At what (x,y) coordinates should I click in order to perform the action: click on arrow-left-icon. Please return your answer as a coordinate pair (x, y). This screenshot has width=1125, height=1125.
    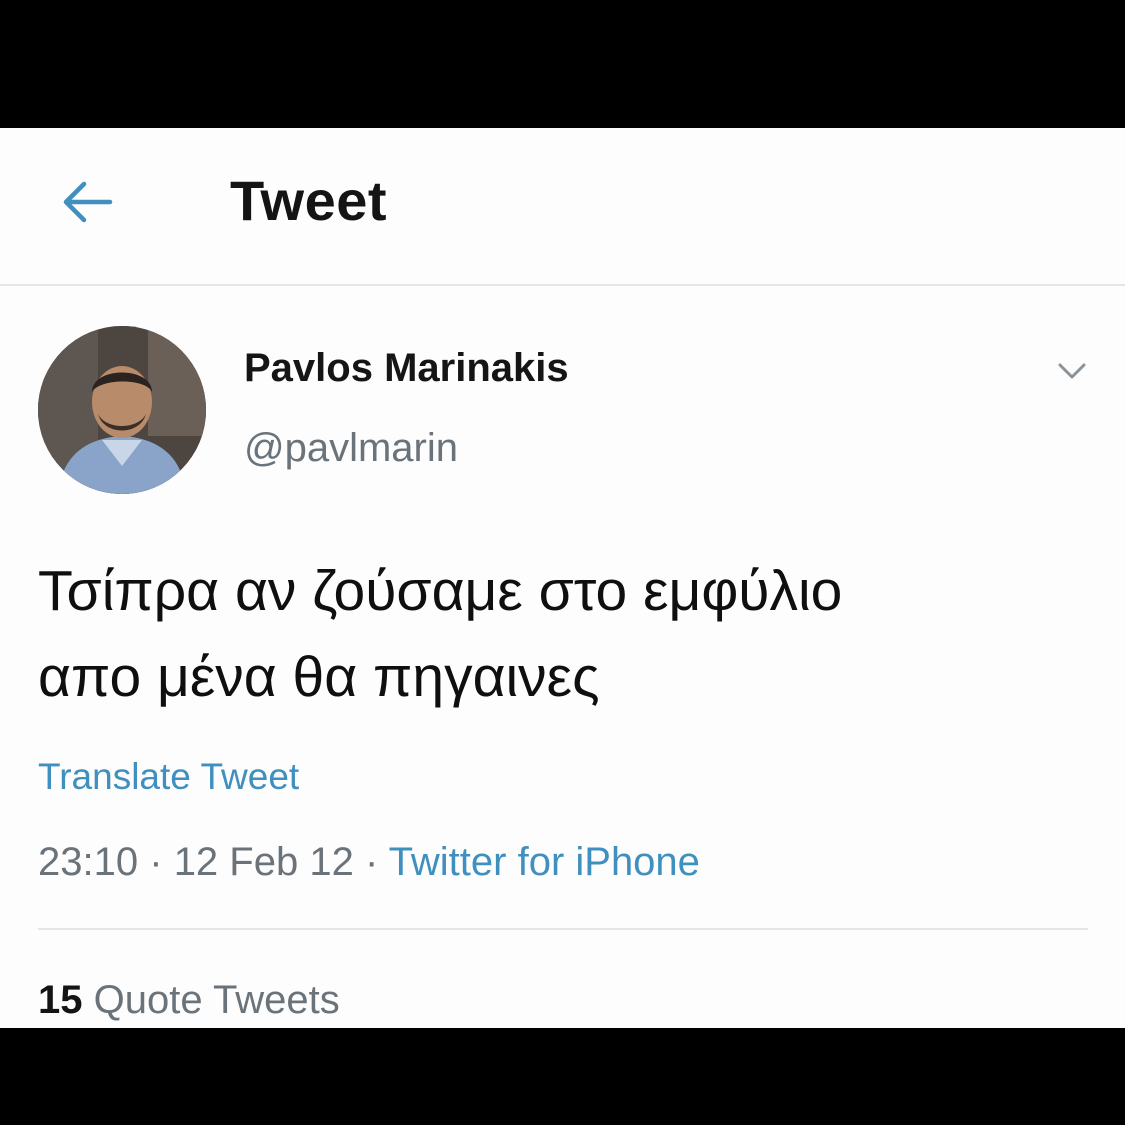
    Looking at the image, I should click on (88, 202).